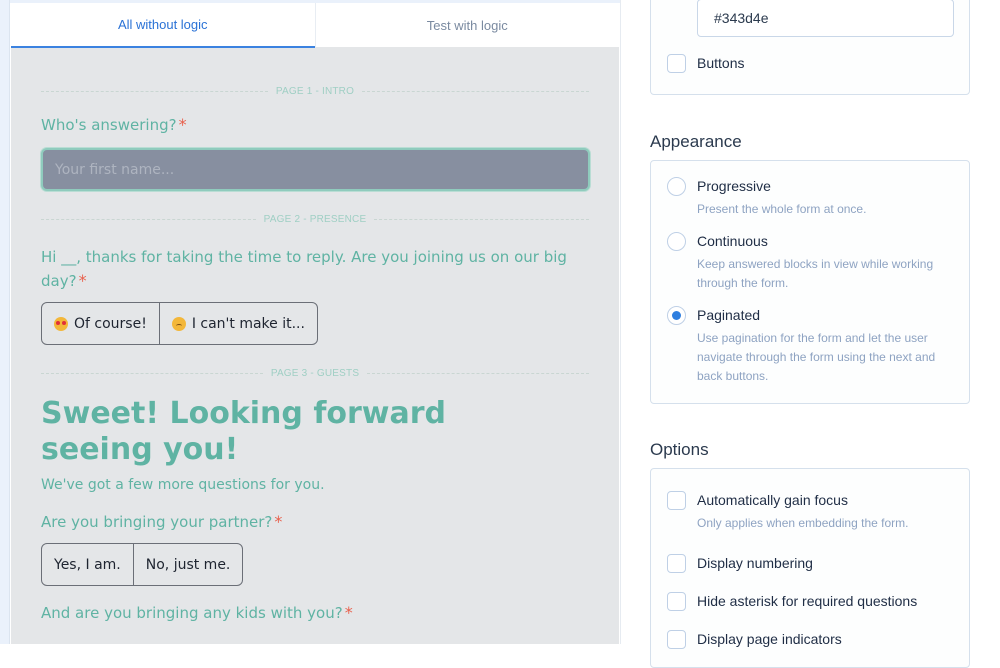 The width and height of the screenshot is (1000, 668). I want to click on option-of-course: Of course!, so click(100, 323).